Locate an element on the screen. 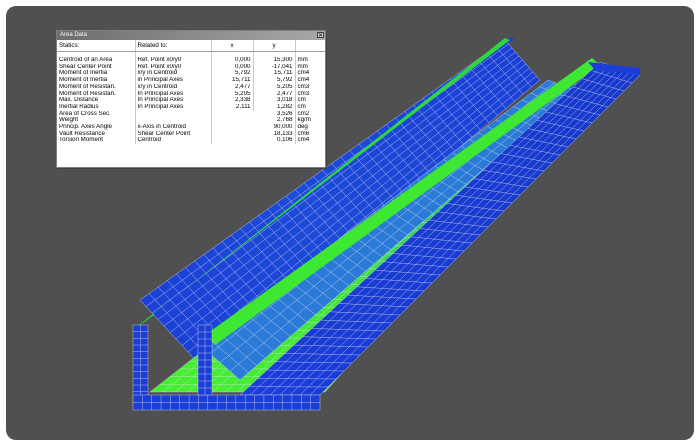 This screenshot has width=700, height=448. property-name: Vault Resistance is located at coordinates (96, 134).